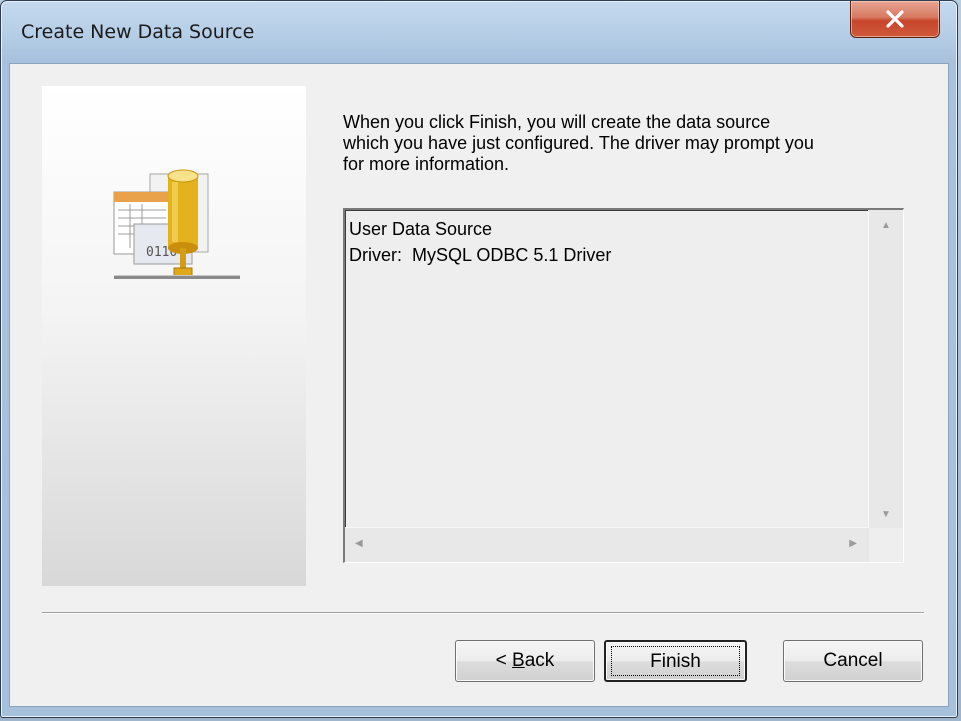 The width and height of the screenshot is (961, 721). I want to click on horizontal-scrollbar: ◀ ▶, so click(607, 544).